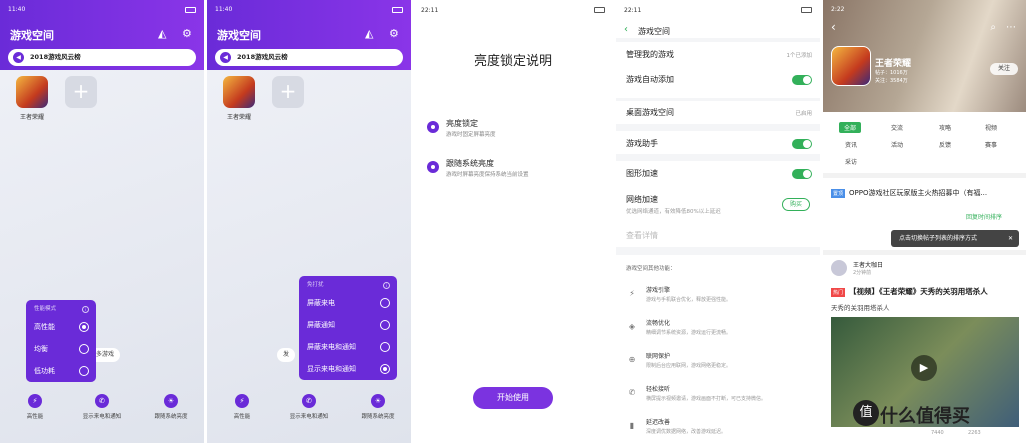 This screenshot has width=1026, height=443. What do you see at coordinates (802, 80) in the screenshot?
I see `auto-add-toggle` at bounding box center [802, 80].